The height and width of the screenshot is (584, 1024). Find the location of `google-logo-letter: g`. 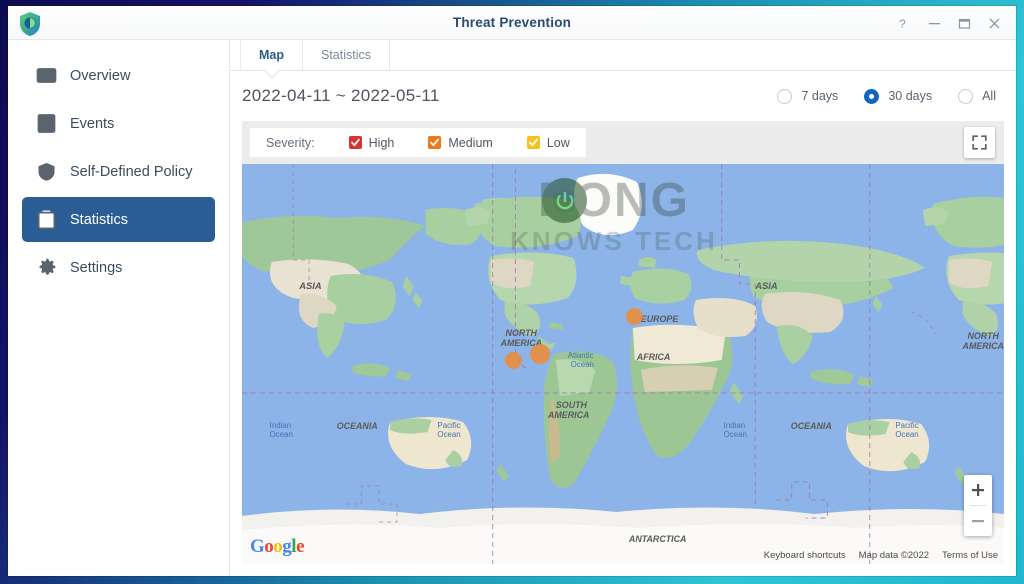

google-logo-letter: g is located at coordinates (287, 546).